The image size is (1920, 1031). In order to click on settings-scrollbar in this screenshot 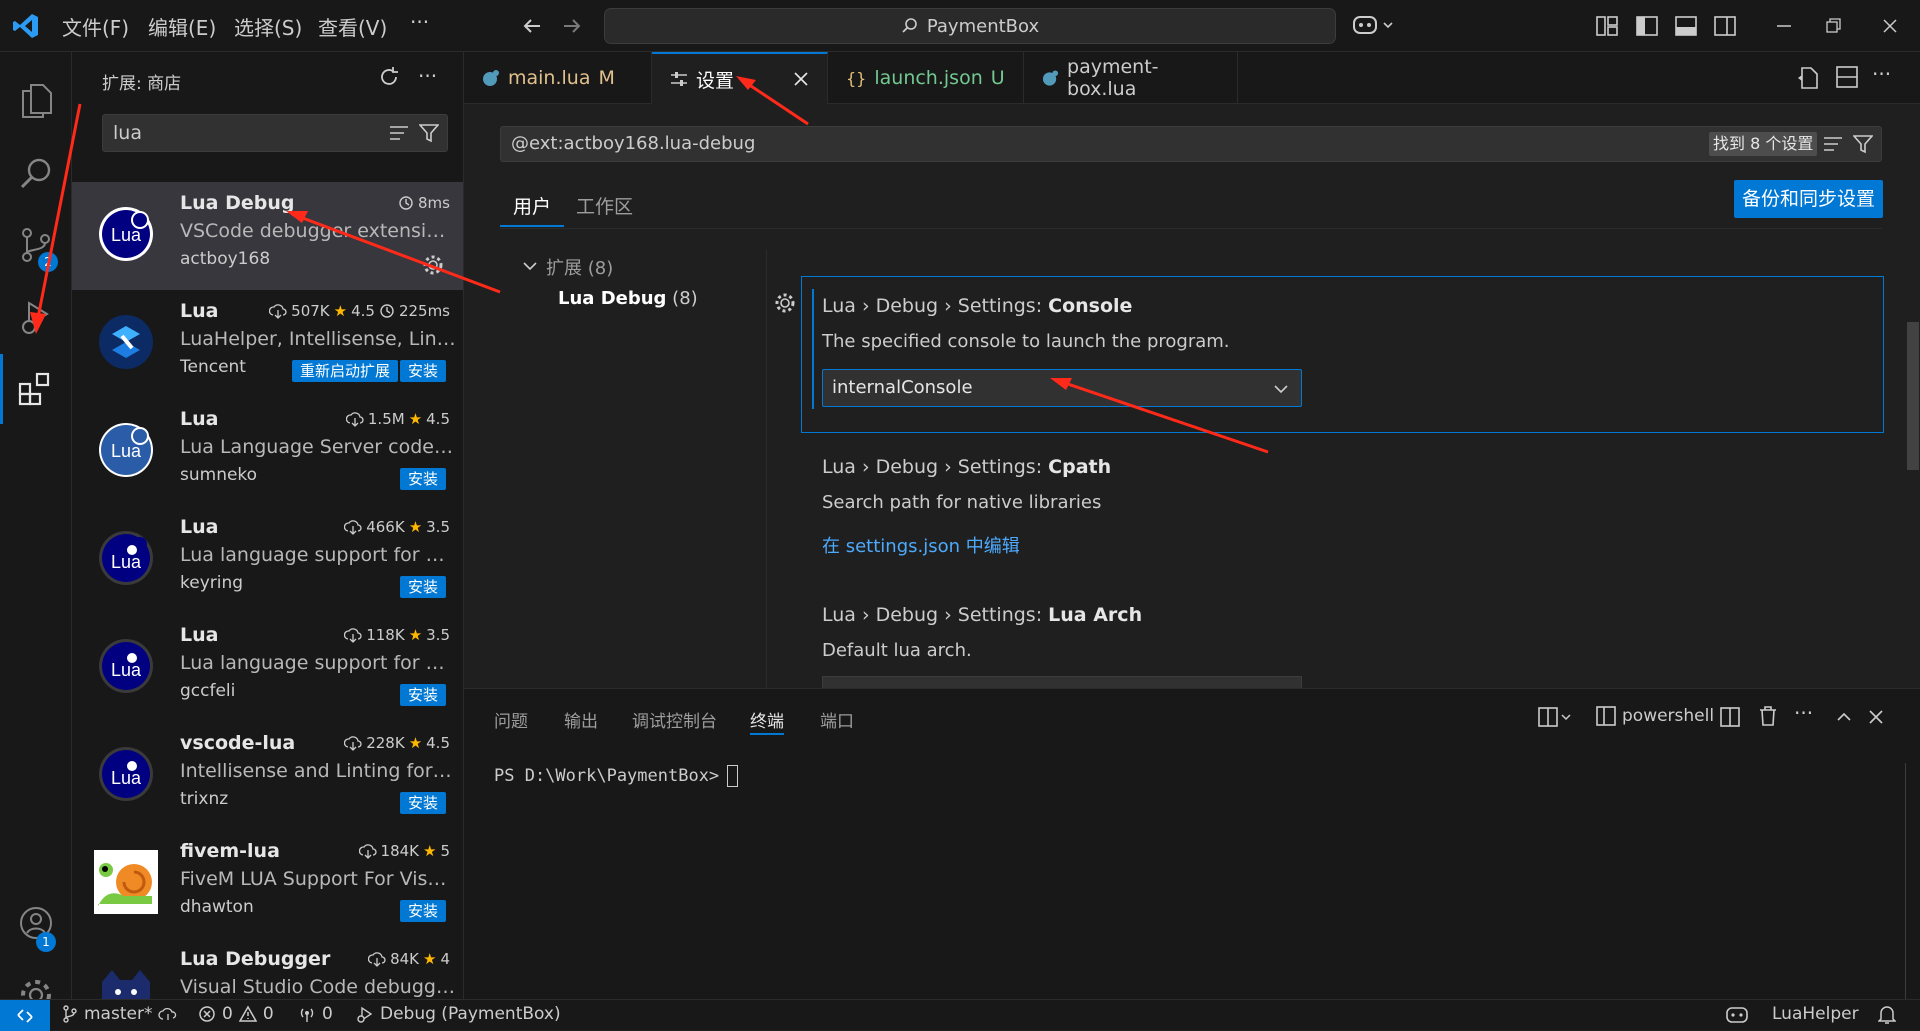, I will do `click(1913, 396)`.